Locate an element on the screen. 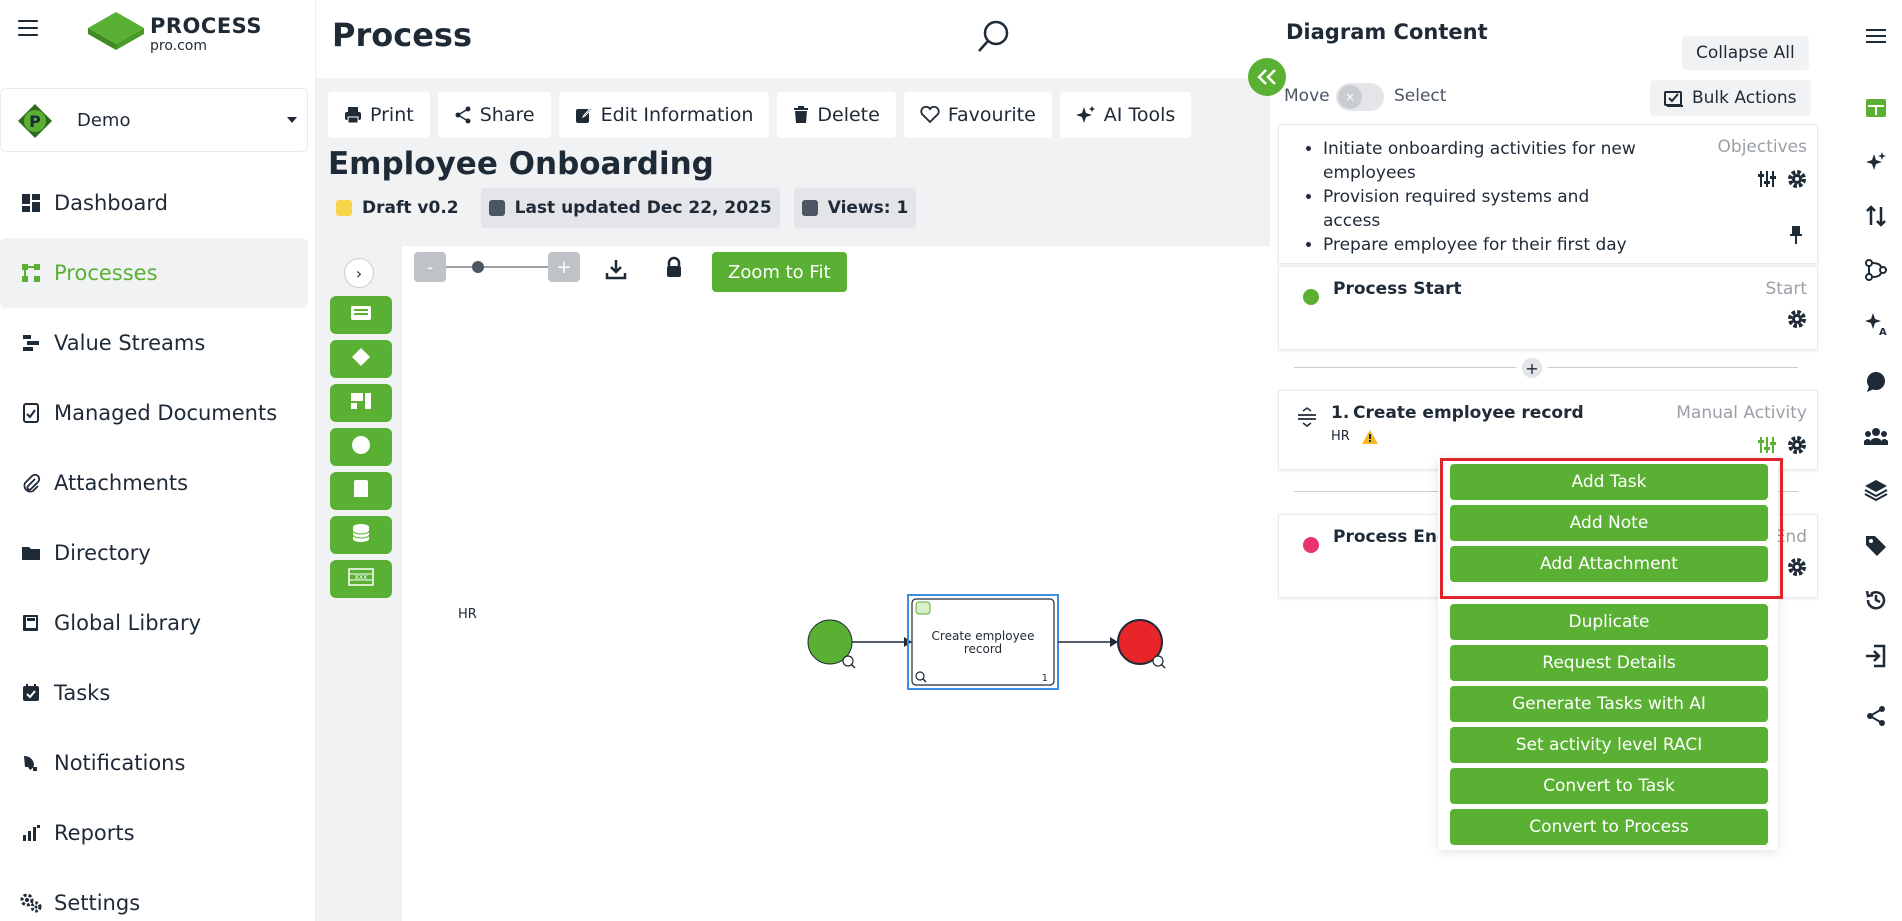  sidebar-item-tasks: Tasks is located at coordinates (154, 693).